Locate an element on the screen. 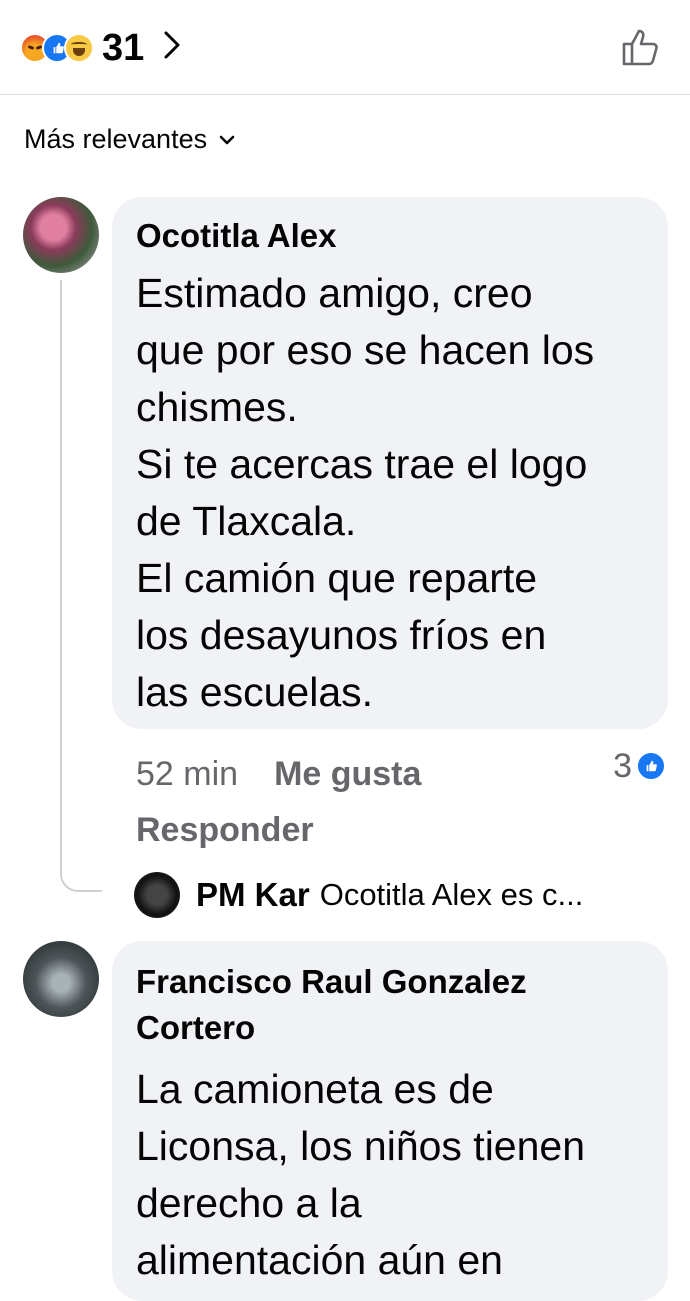  thread-line is located at coordinates (81, 586).